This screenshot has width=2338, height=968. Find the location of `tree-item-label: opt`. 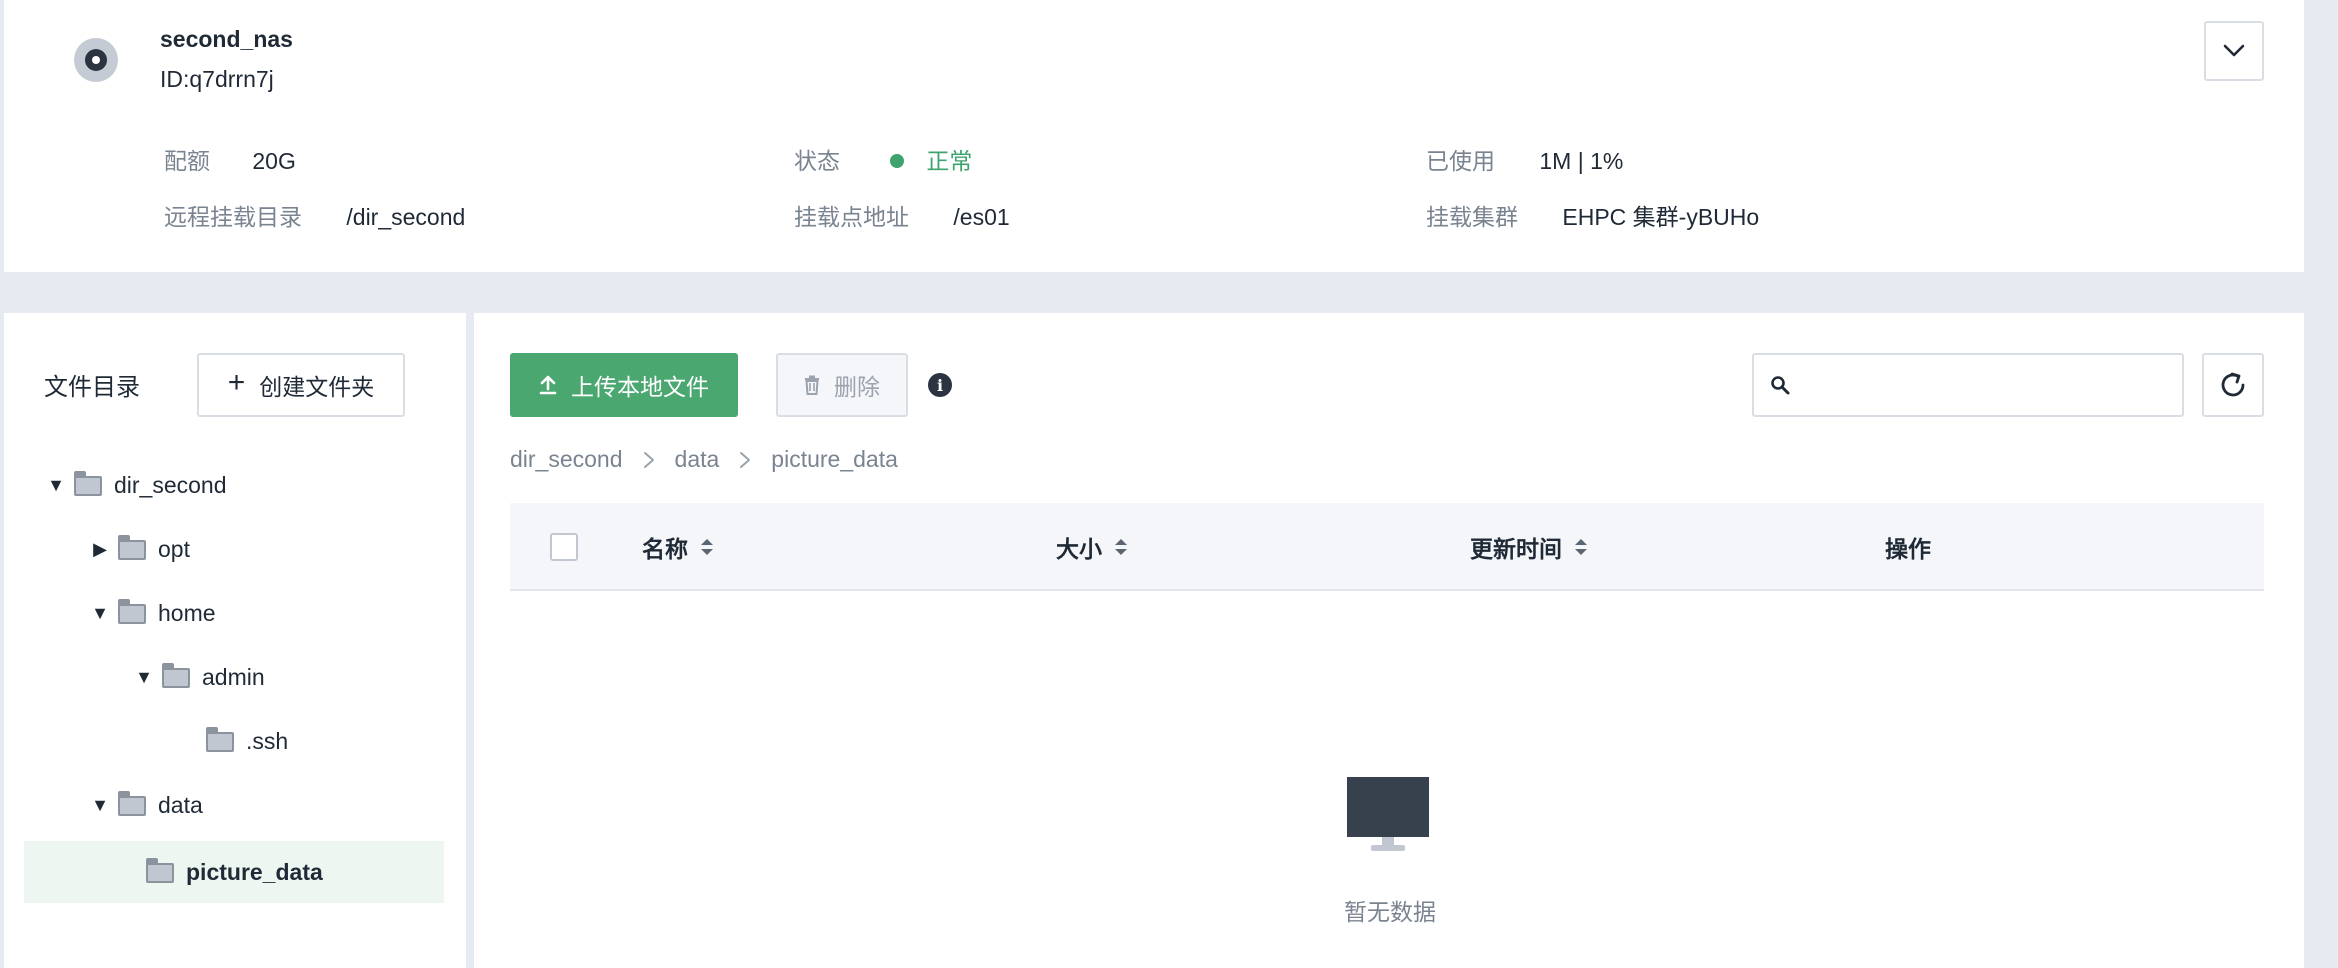

tree-item-label: opt is located at coordinates (174, 548).